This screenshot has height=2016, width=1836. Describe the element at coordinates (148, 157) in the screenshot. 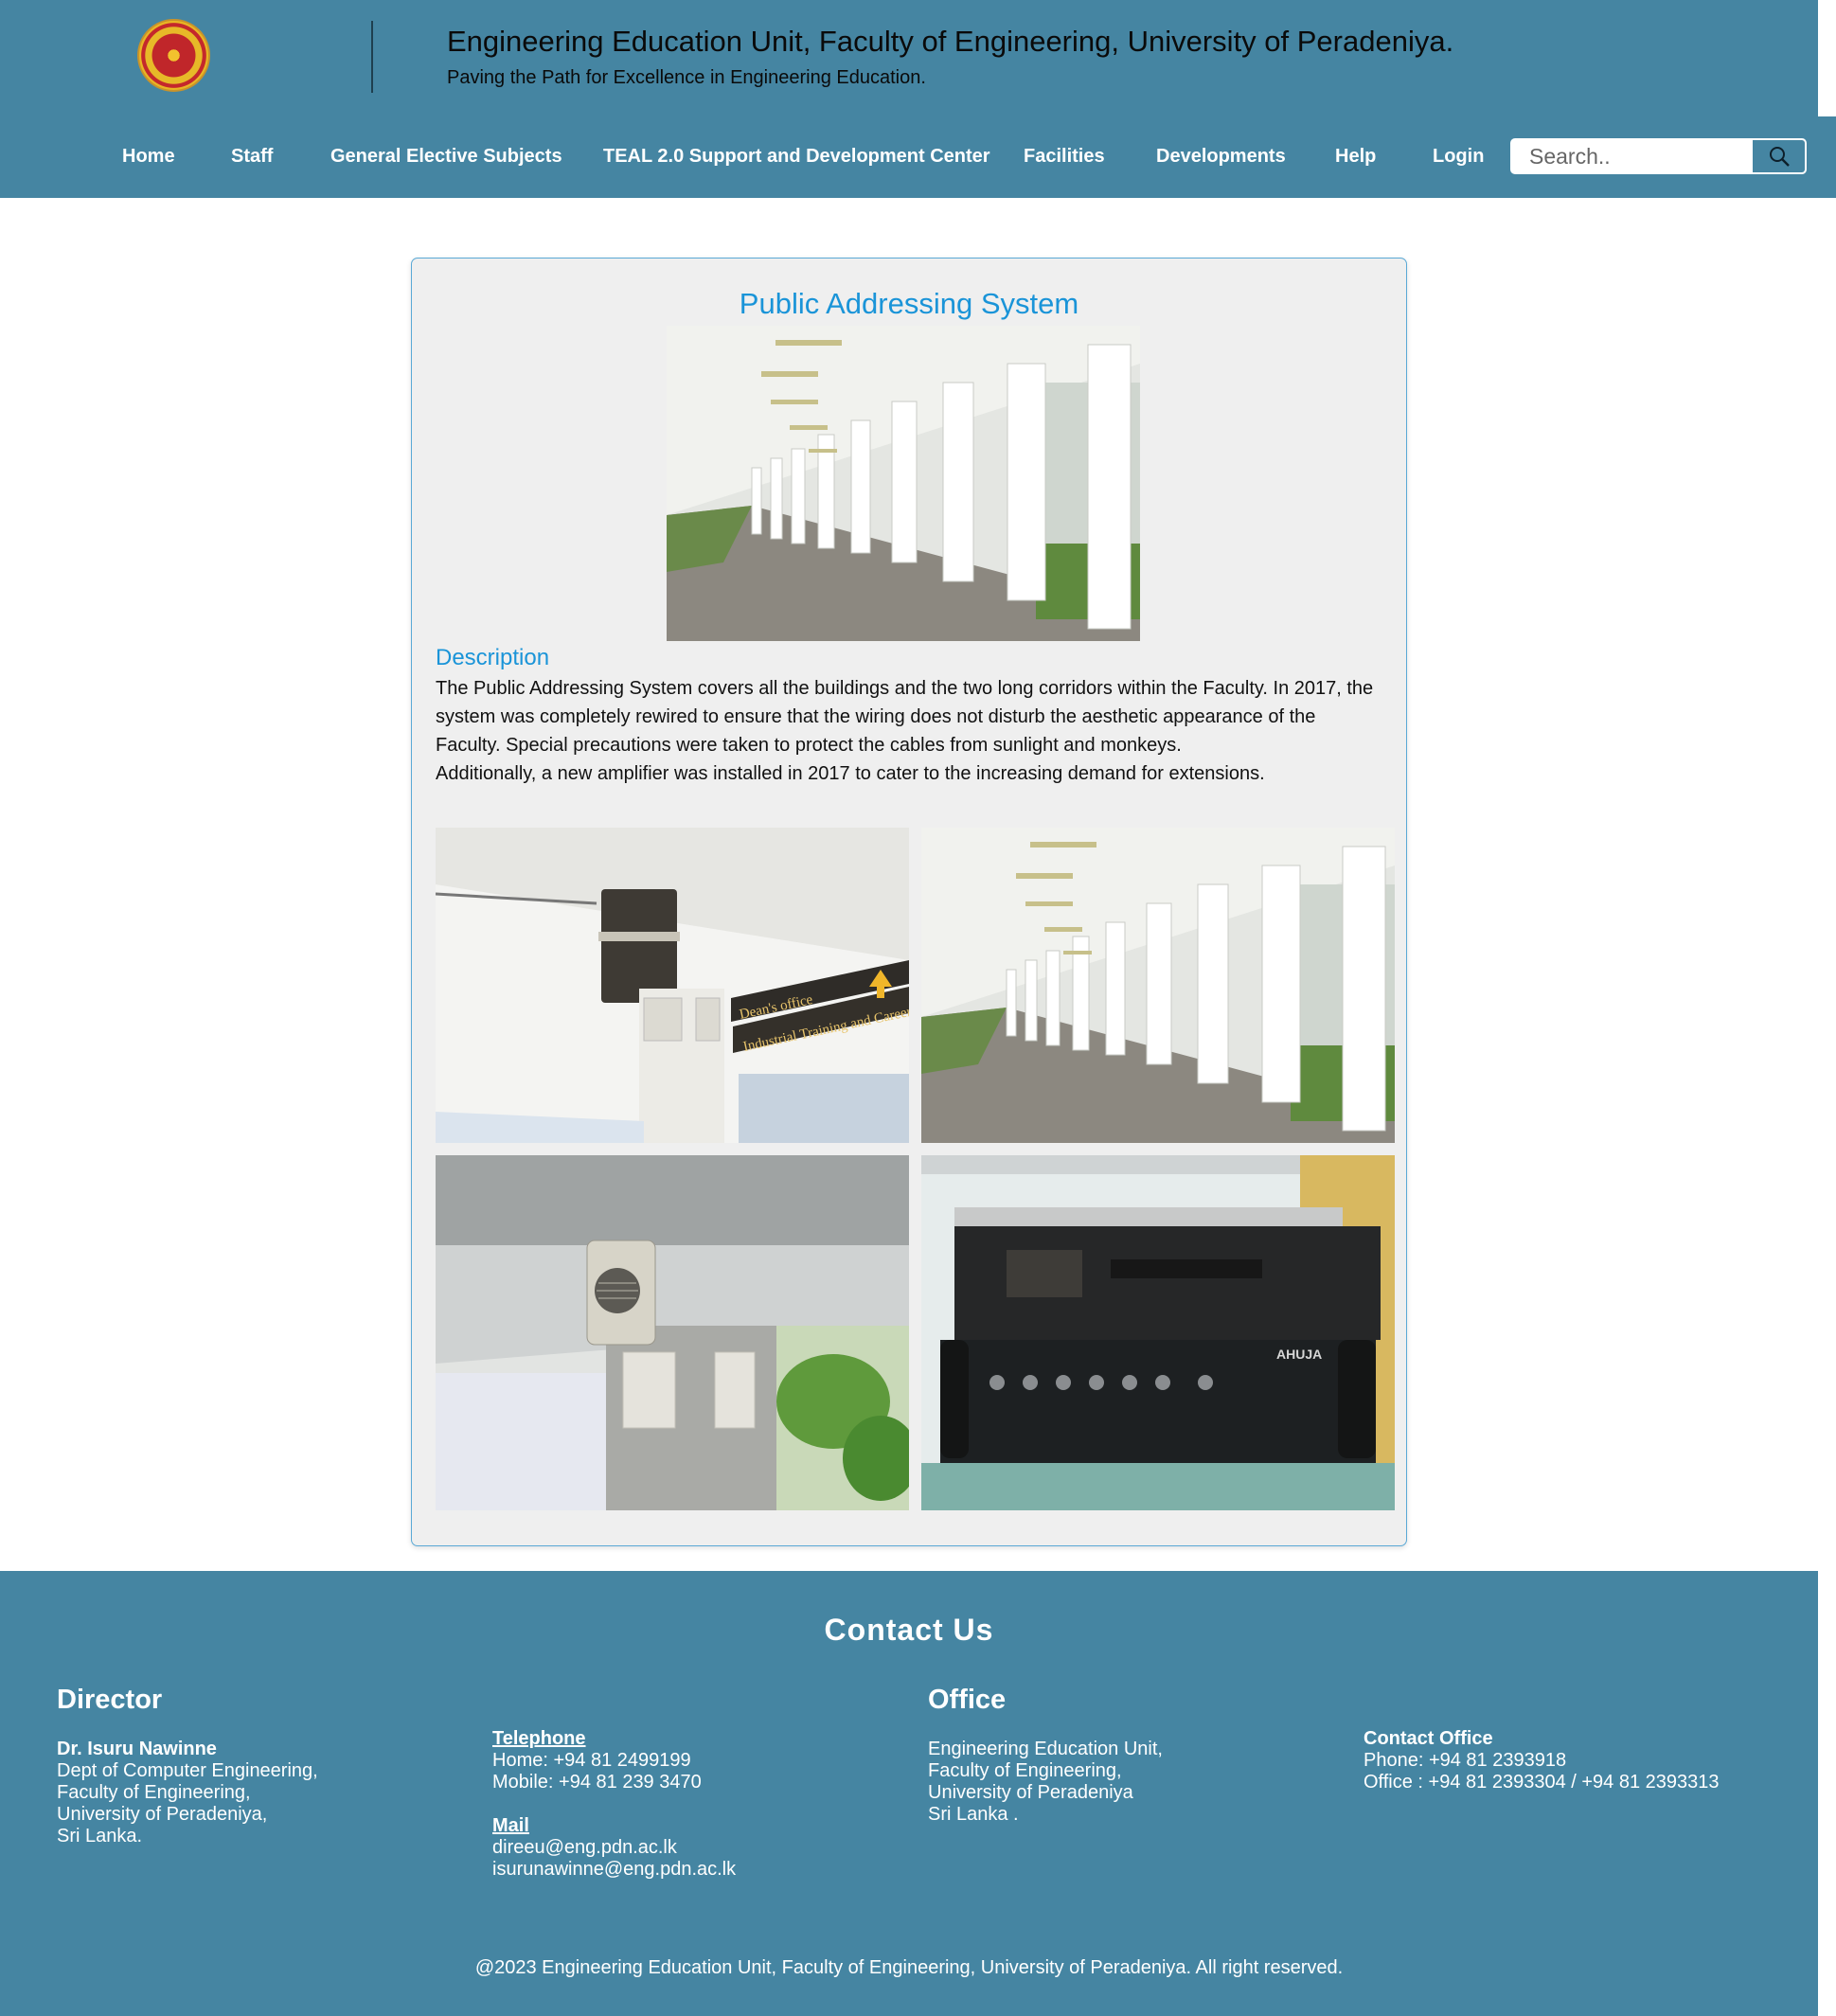

I see `nav-home: Home` at that location.